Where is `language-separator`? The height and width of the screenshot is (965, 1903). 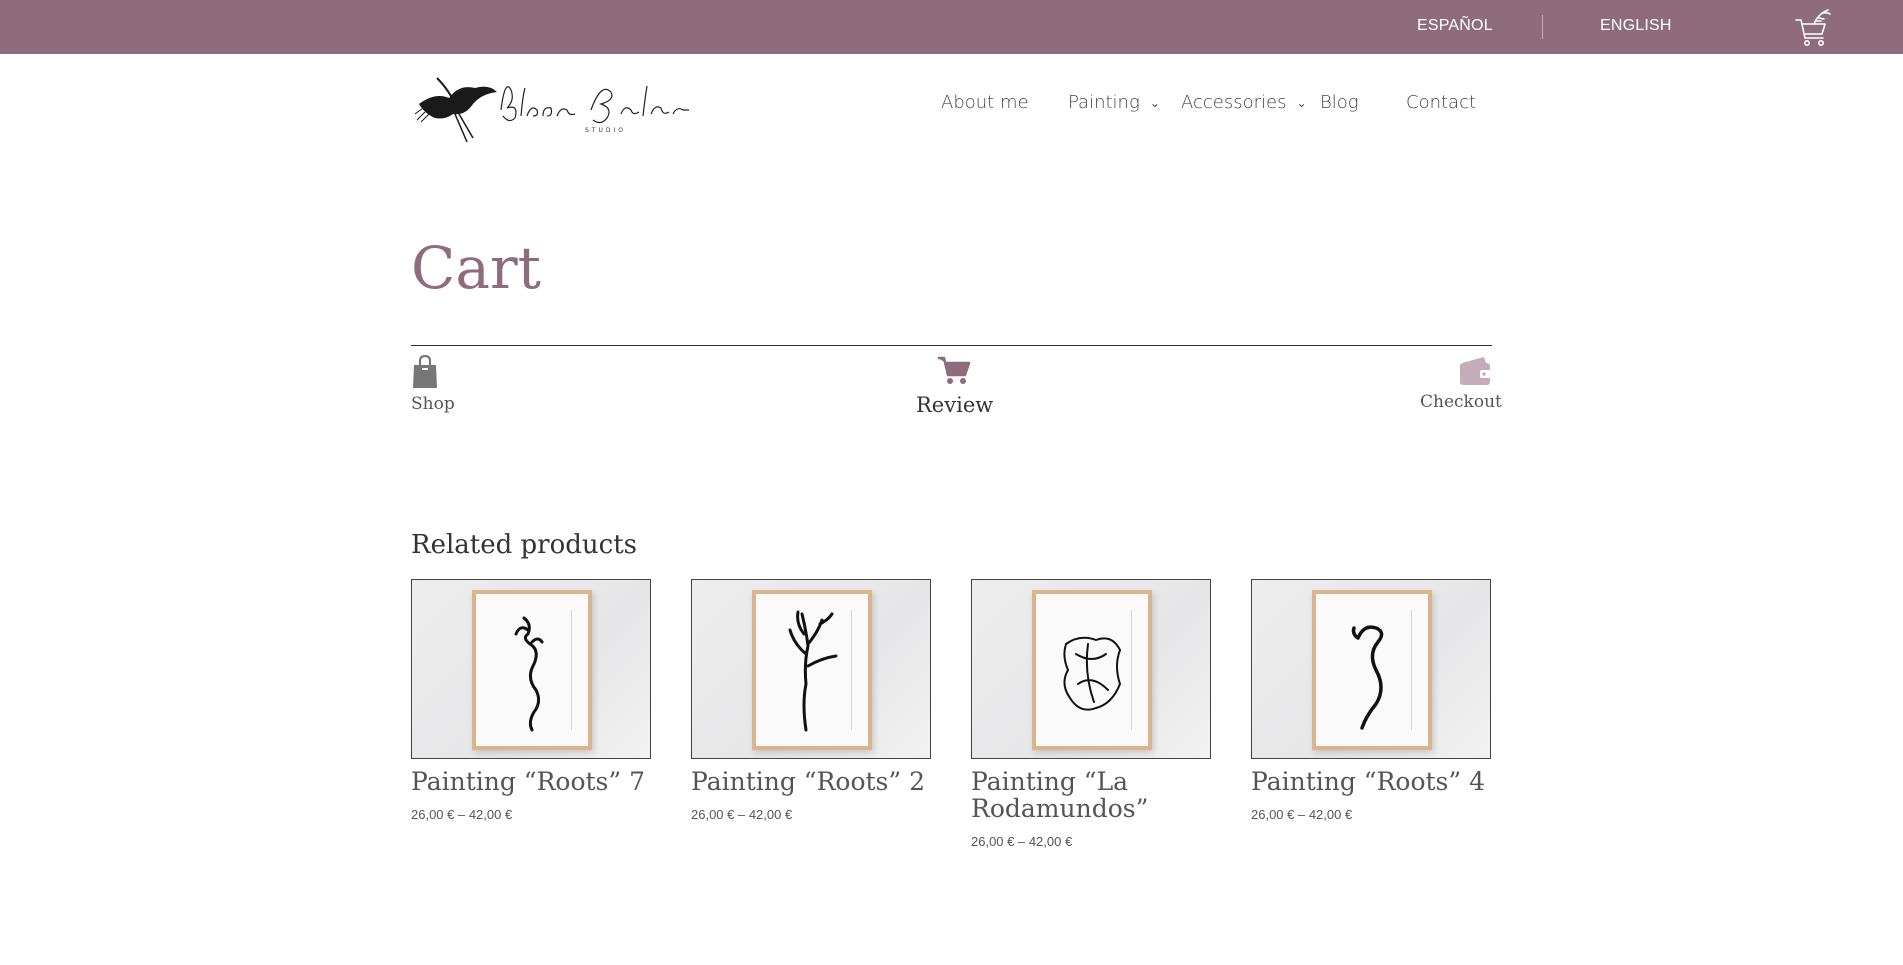 language-separator is located at coordinates (1542, 27).